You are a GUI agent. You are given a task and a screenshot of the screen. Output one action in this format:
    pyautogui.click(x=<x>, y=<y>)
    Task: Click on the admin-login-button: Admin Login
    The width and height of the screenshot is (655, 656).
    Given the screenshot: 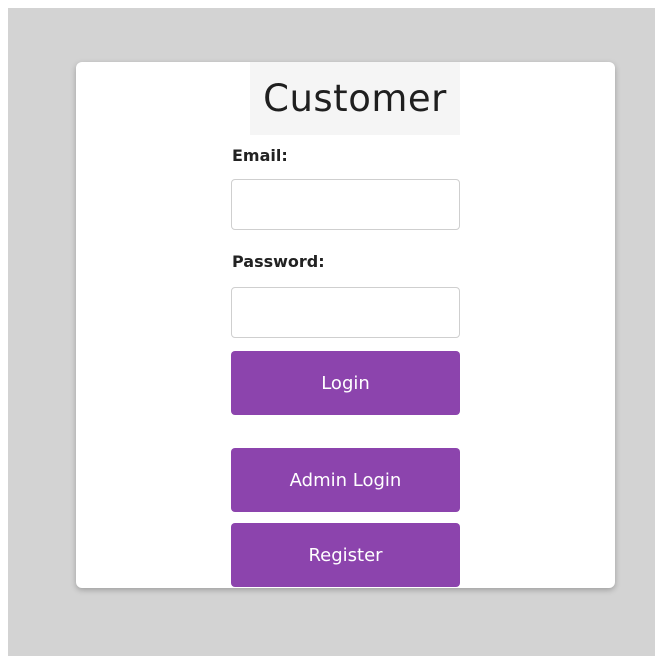 What is the action you would take?
    pyautogui.click(x=345, y=480)
    